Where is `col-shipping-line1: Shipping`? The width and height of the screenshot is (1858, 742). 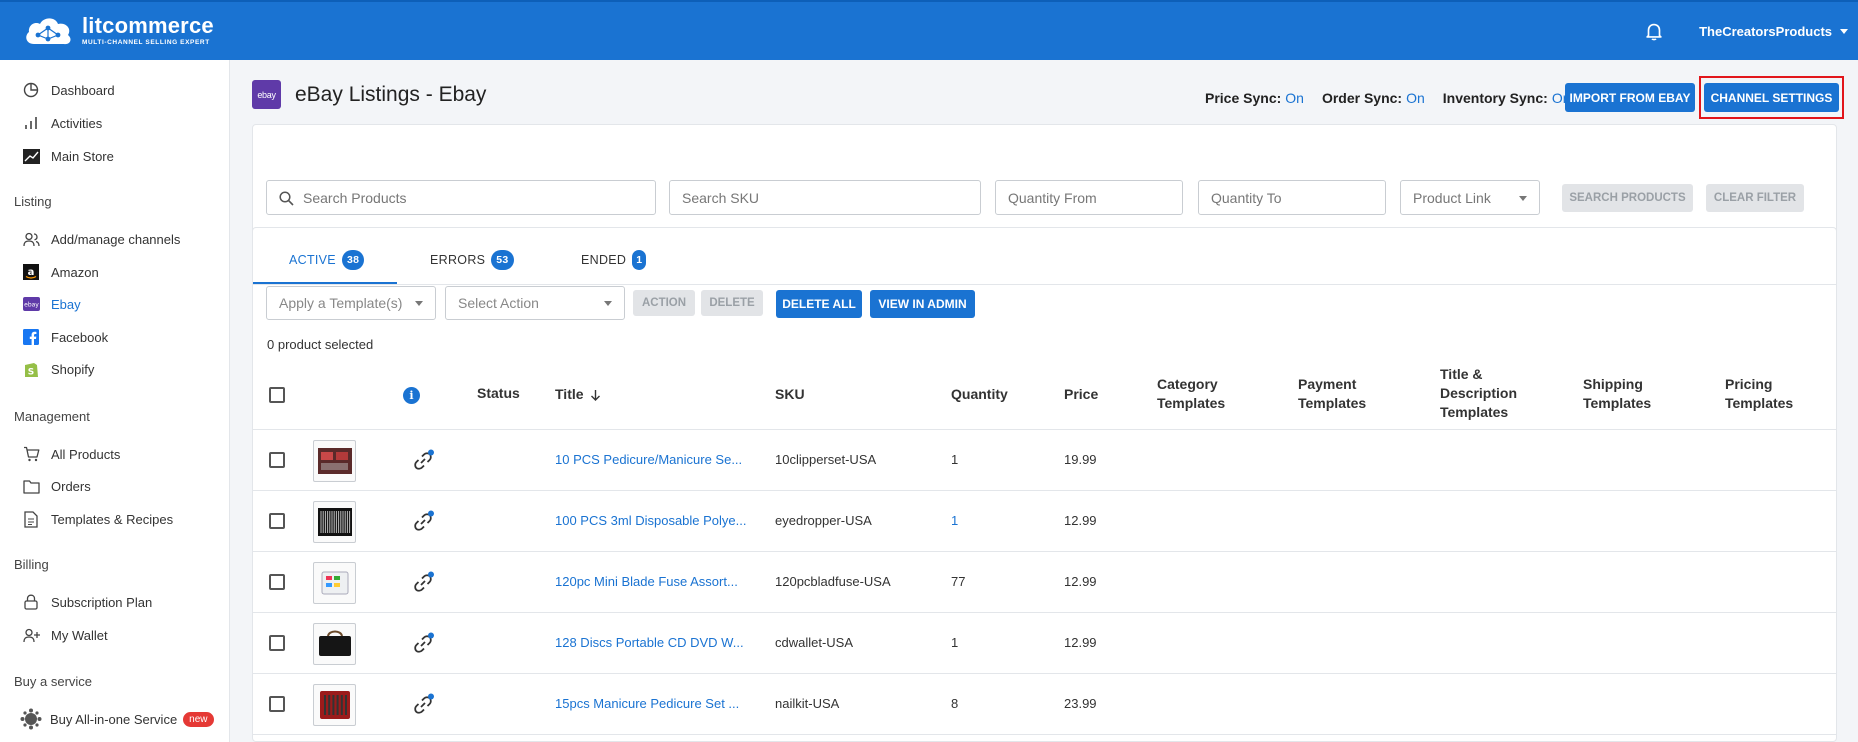 col-shipping-line1: Shipping is located at coordinates (1613, 384).